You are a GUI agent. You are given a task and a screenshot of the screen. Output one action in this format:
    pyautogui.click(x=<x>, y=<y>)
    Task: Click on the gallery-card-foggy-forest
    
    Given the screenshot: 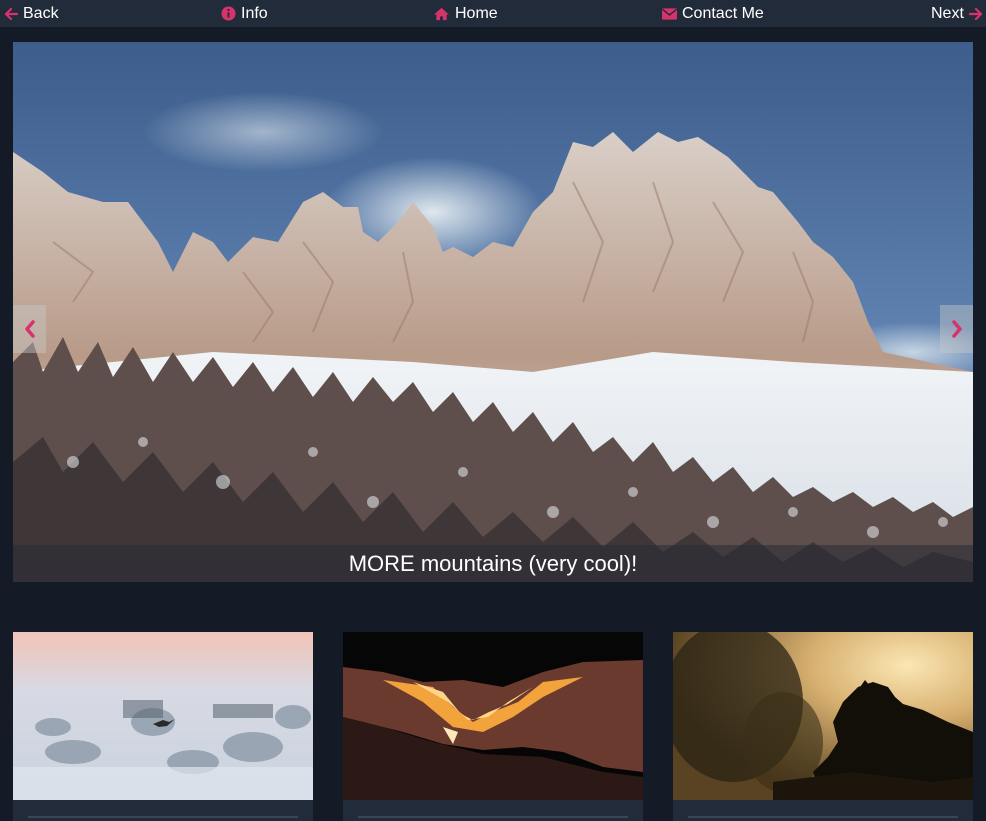 What is the action you would take?
    pyautogui.click(x=163, y=726)
    